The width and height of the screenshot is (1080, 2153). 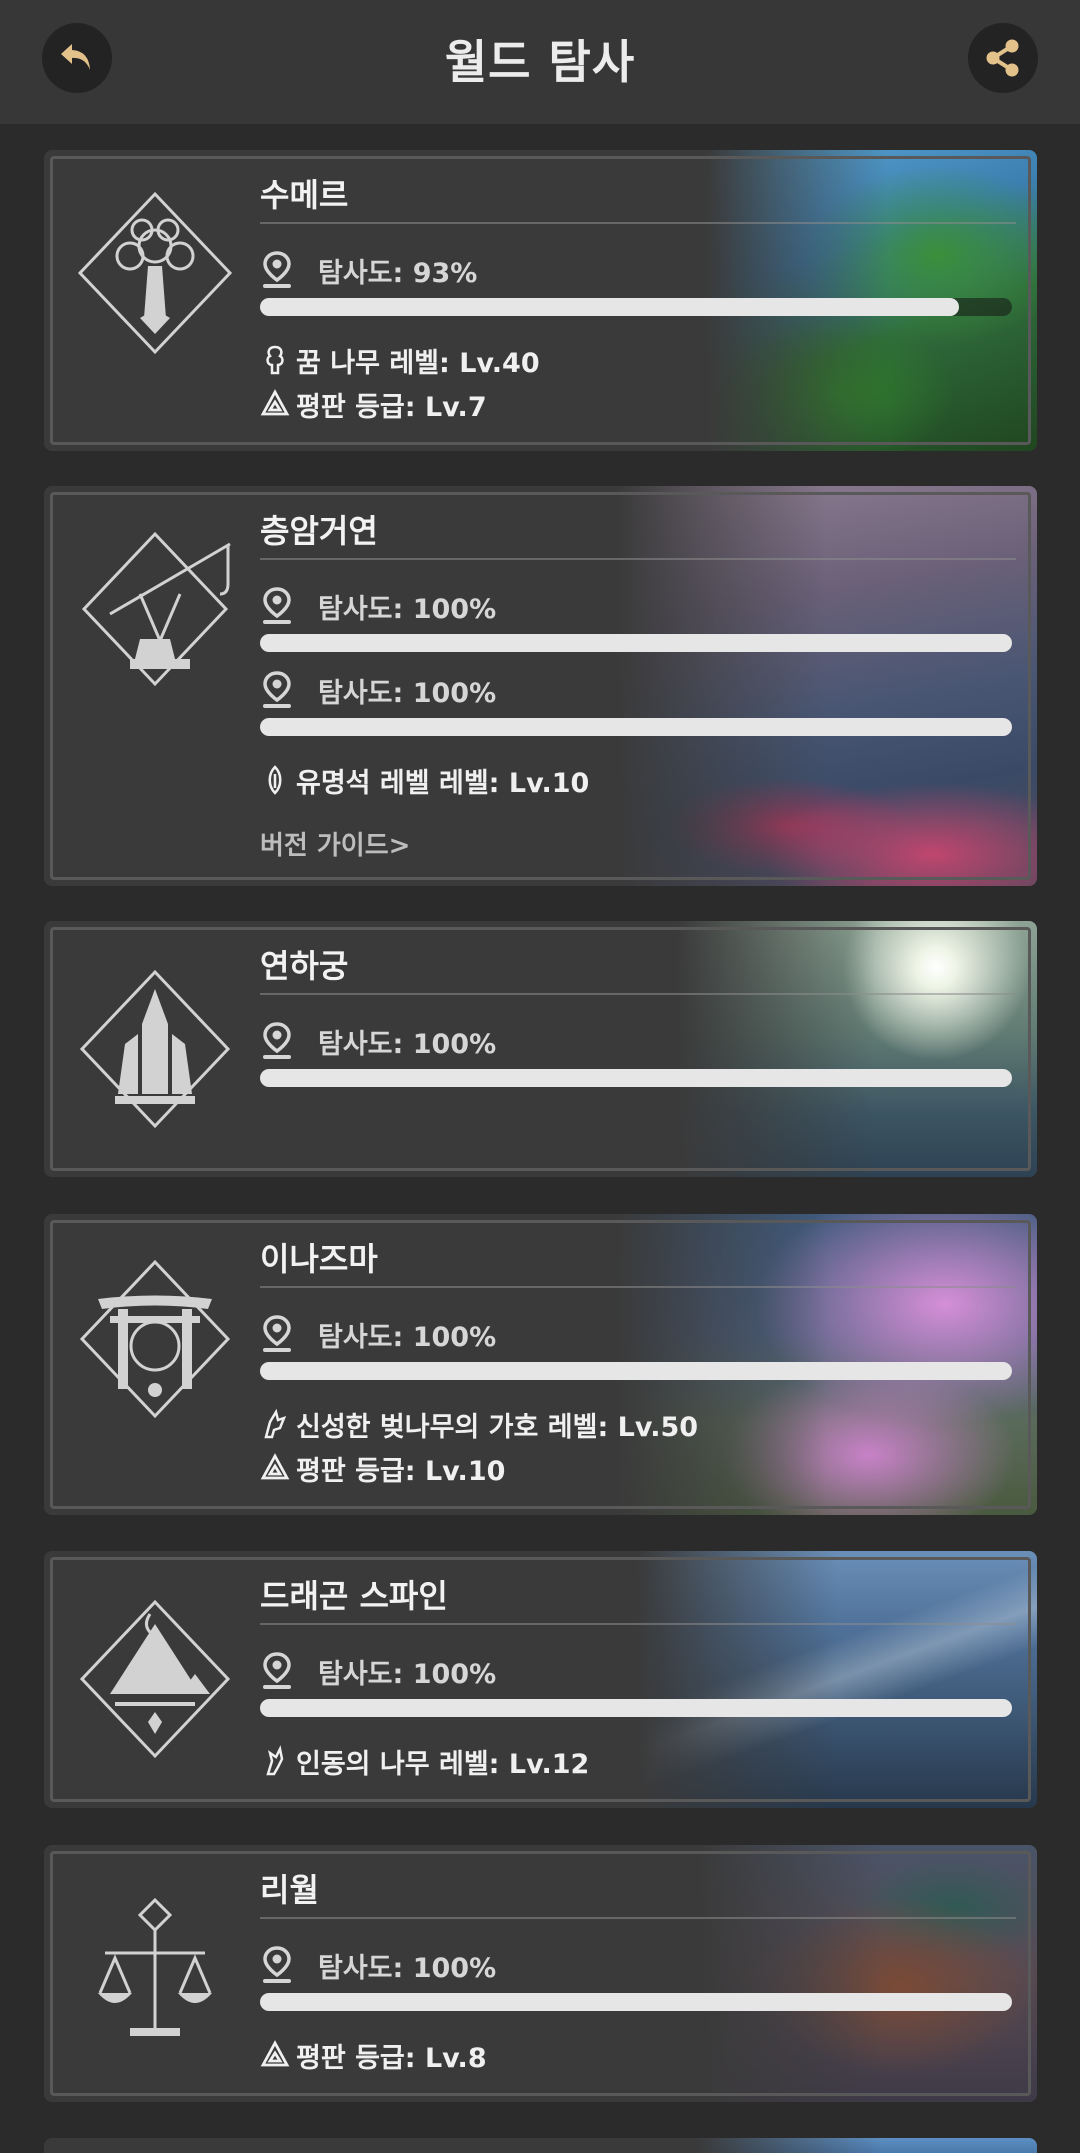 I want to click on stat-text: 평판 등급: Lv.7, so click(x=391, y=407).